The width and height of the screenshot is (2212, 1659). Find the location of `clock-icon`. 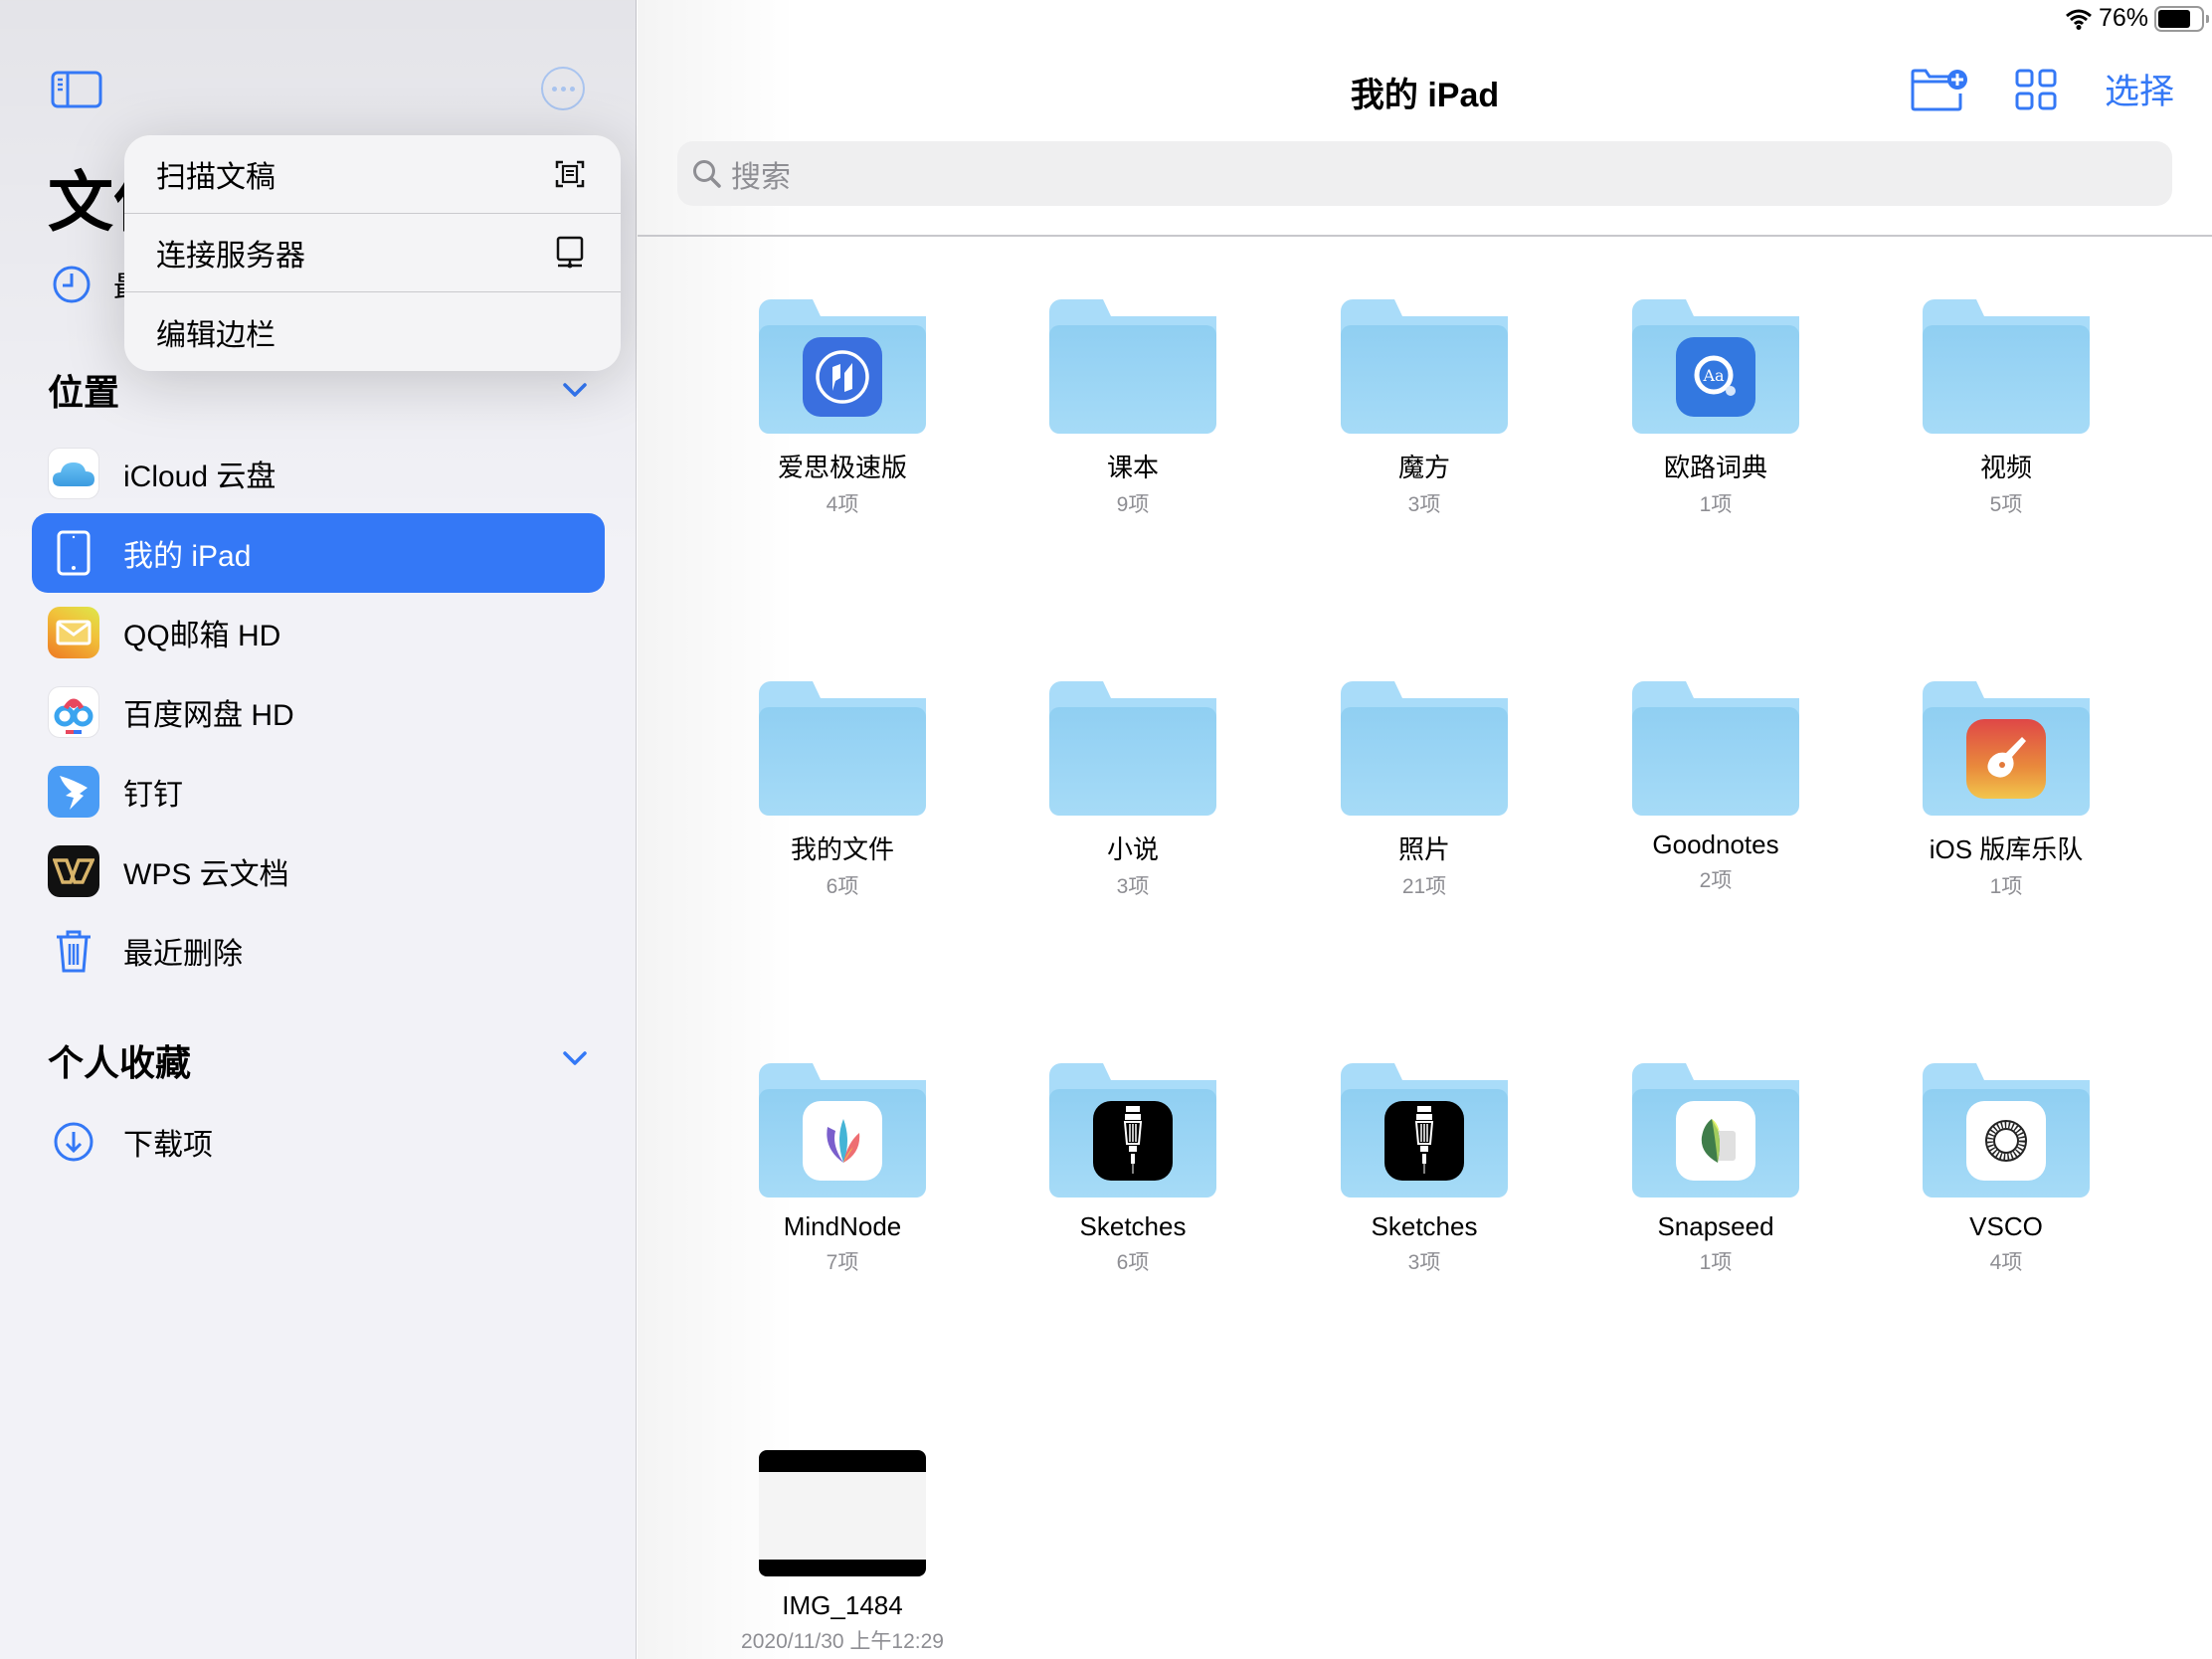

clock-icon is located at coordinates (72, 284).